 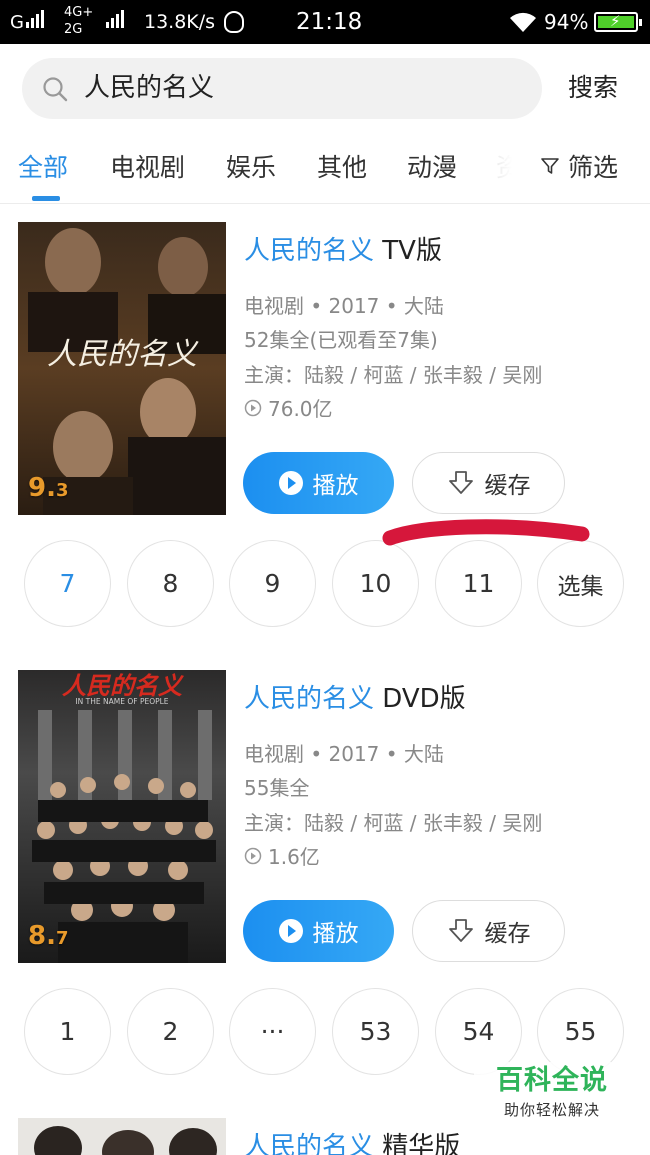 What do you see at coordinates (147, 166) in the screenshot?
I see `tab-tv-series: 电视剧` at bounding box center [147, 166].